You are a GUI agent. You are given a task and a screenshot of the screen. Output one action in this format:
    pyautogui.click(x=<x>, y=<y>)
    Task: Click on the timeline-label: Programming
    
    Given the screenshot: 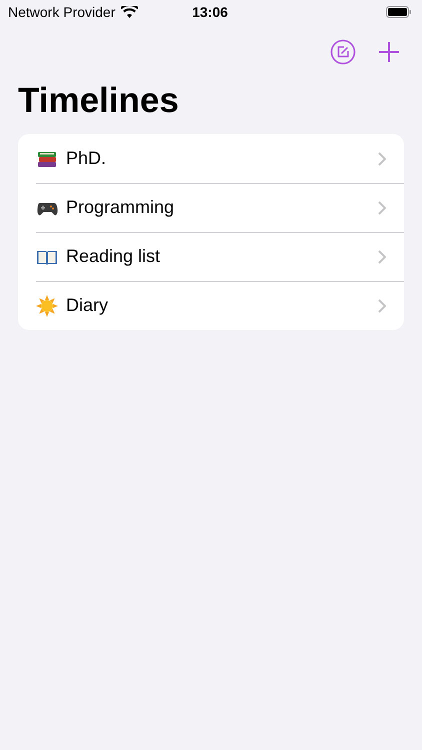 What is the action you would take?
    pyautogui.click(x=121, y=207)
    